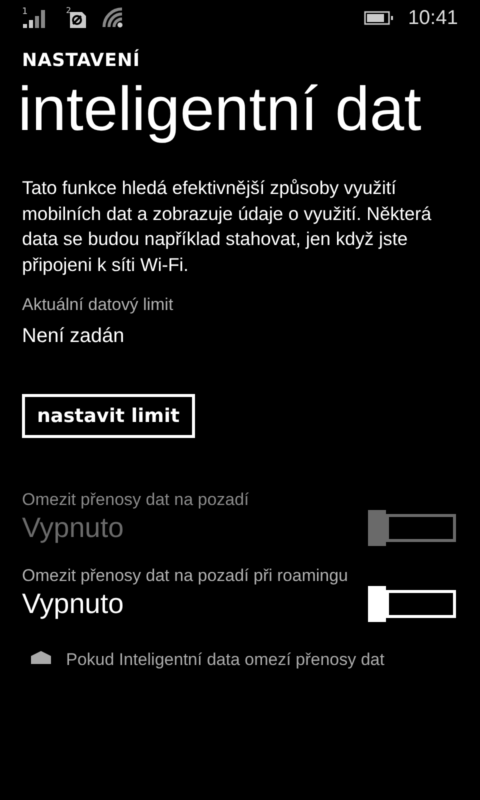 The height and width of the screenshot is (800, 480). What do you see at coordinates (41, 657) in the screenshot?
I see `shield-icon` at bounding box center [41, 657].